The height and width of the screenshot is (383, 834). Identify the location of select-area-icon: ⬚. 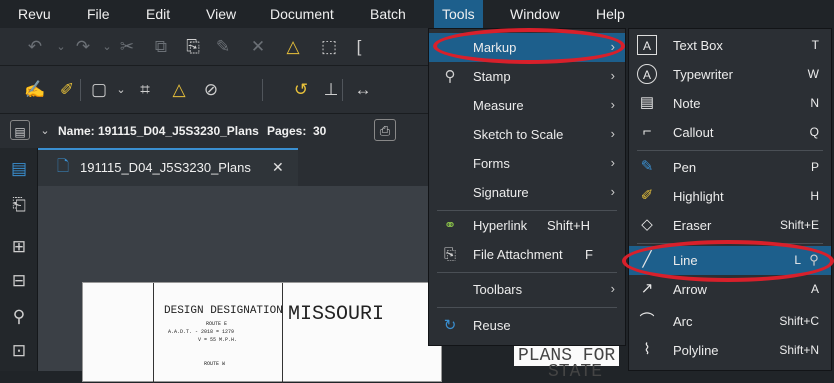
(329, 47).